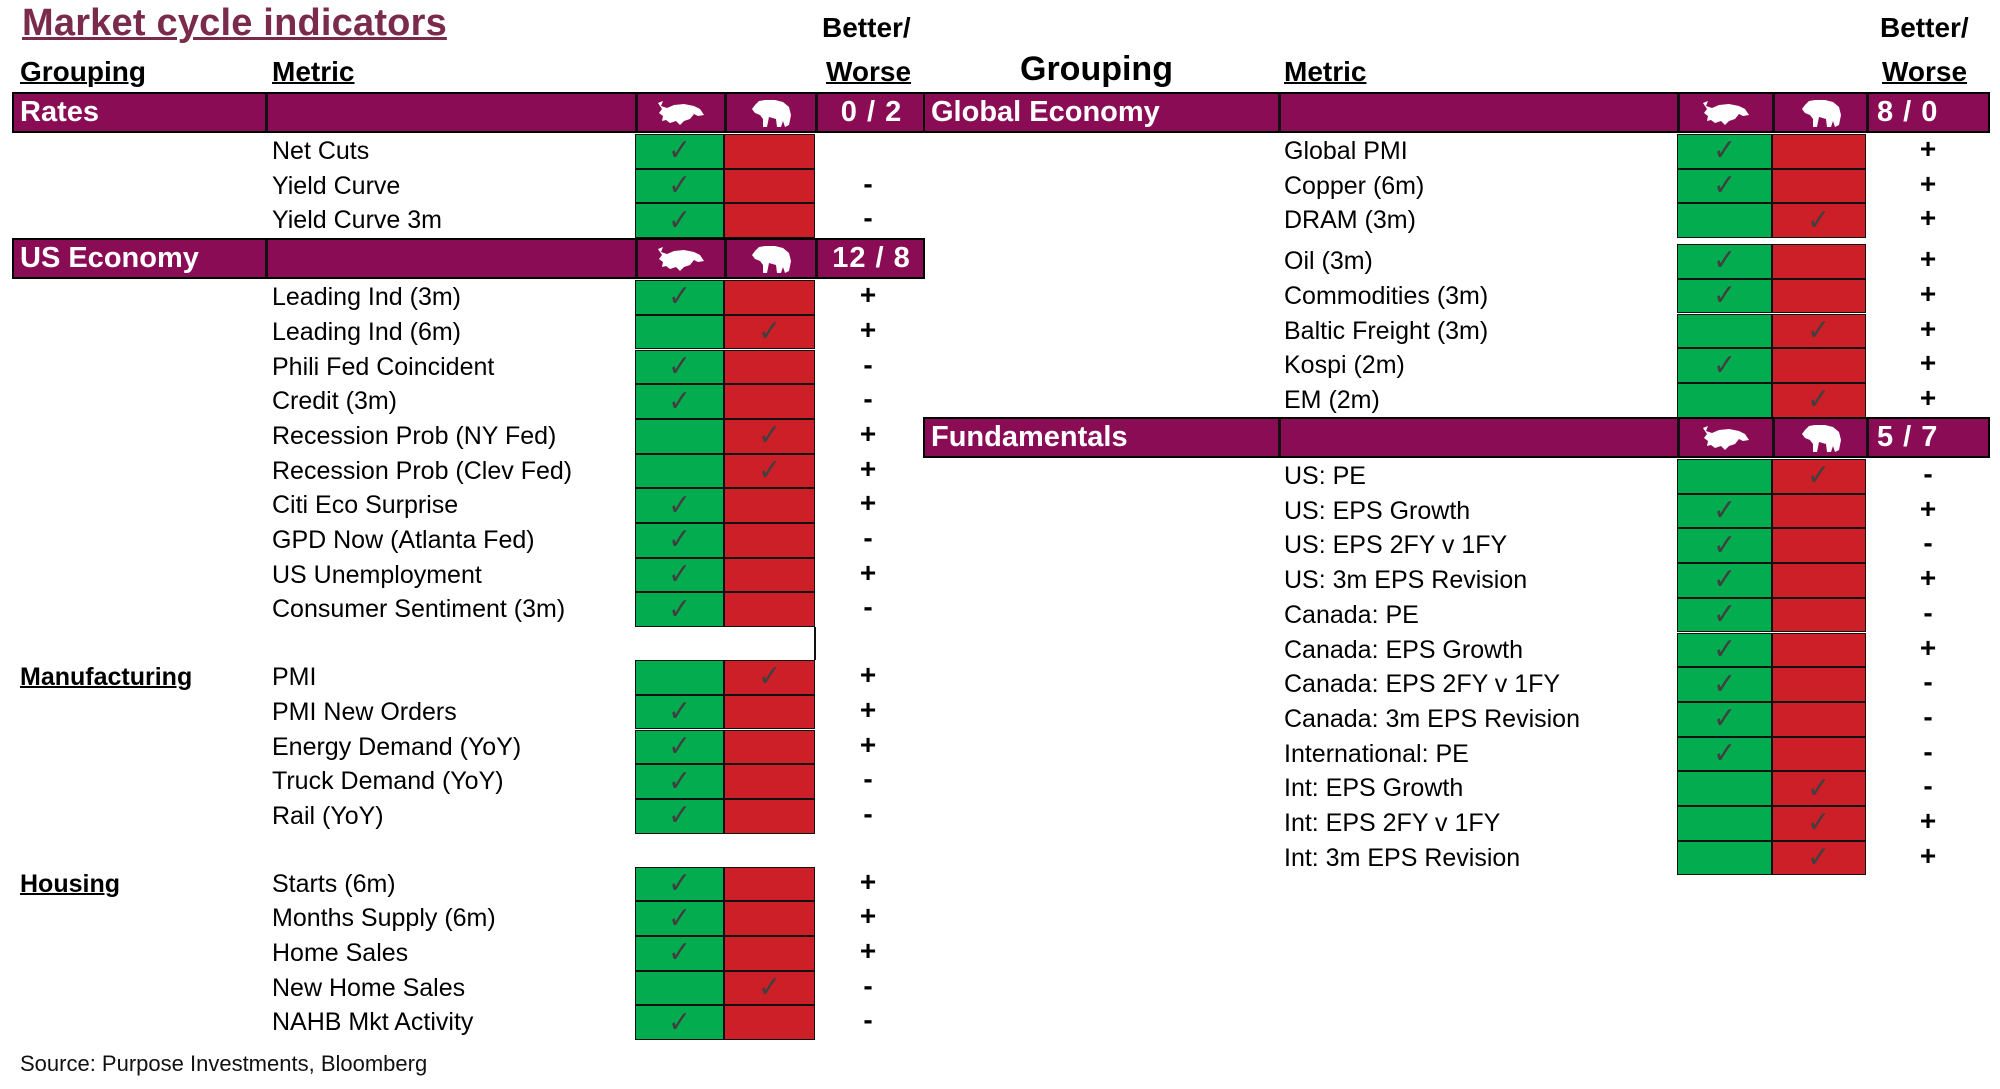  I want to click on metric-label: US Unemployment, so click(377, 574).